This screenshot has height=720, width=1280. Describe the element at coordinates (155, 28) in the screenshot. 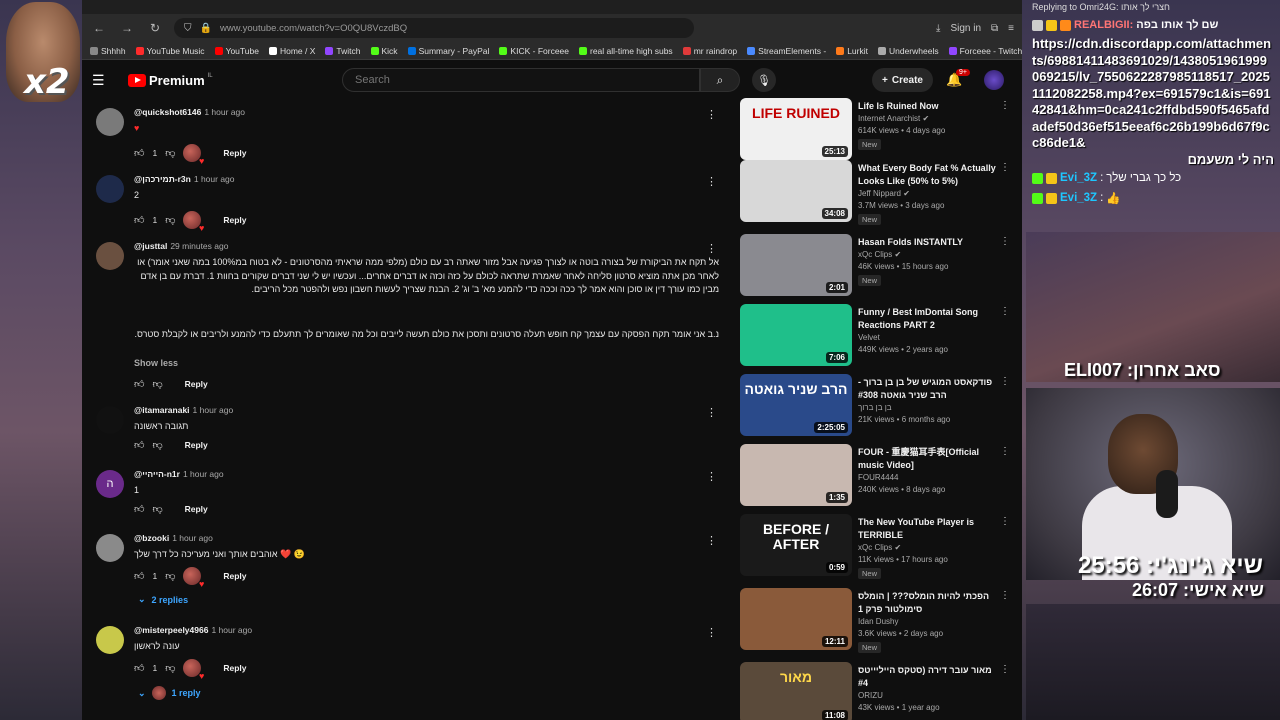

I see `reload-icon: ↻` at that location.